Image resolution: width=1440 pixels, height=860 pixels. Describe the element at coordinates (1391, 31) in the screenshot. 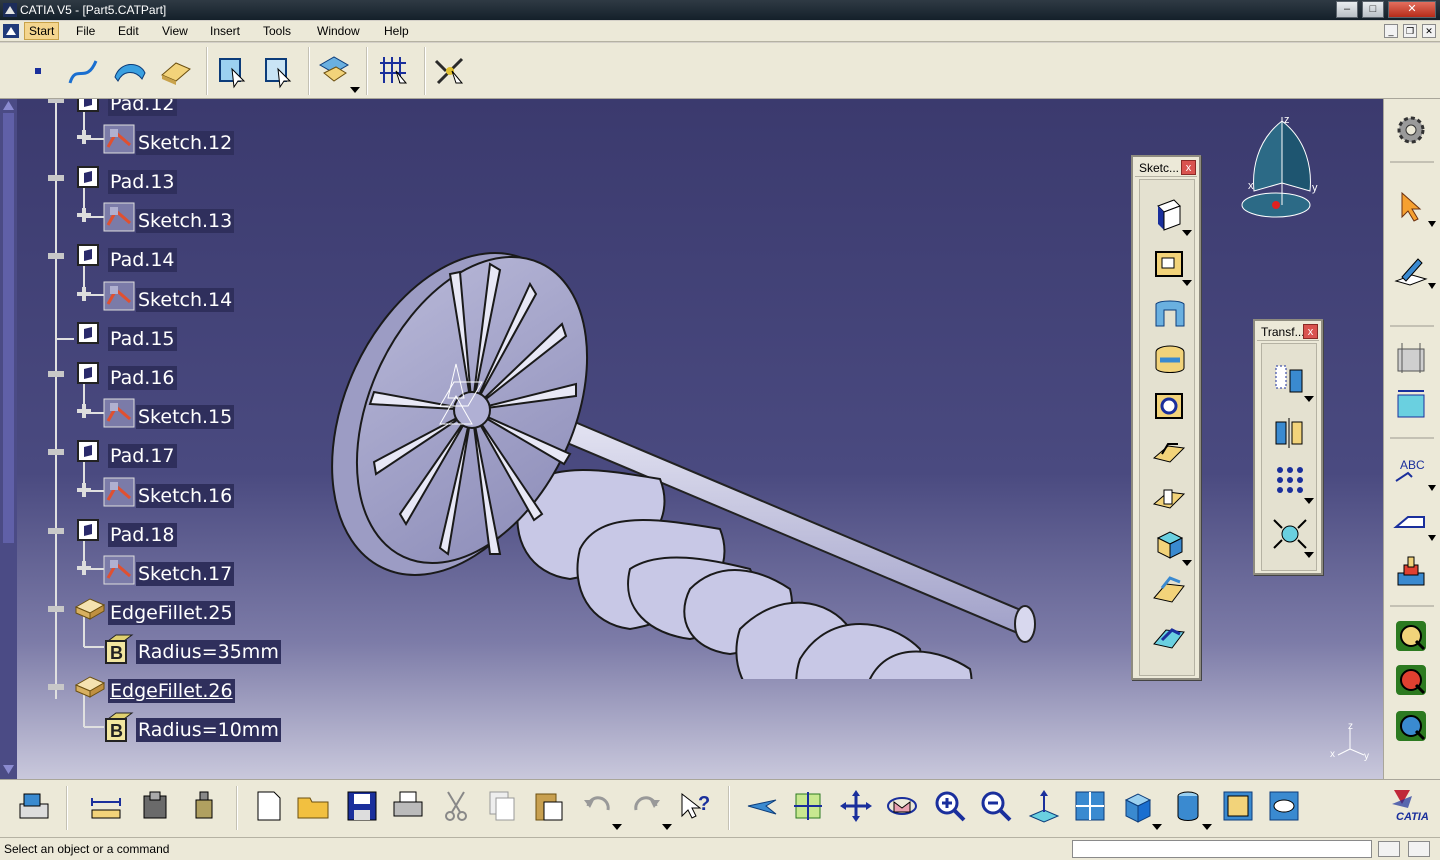

I see `doc-minimize-button: _` at that location.